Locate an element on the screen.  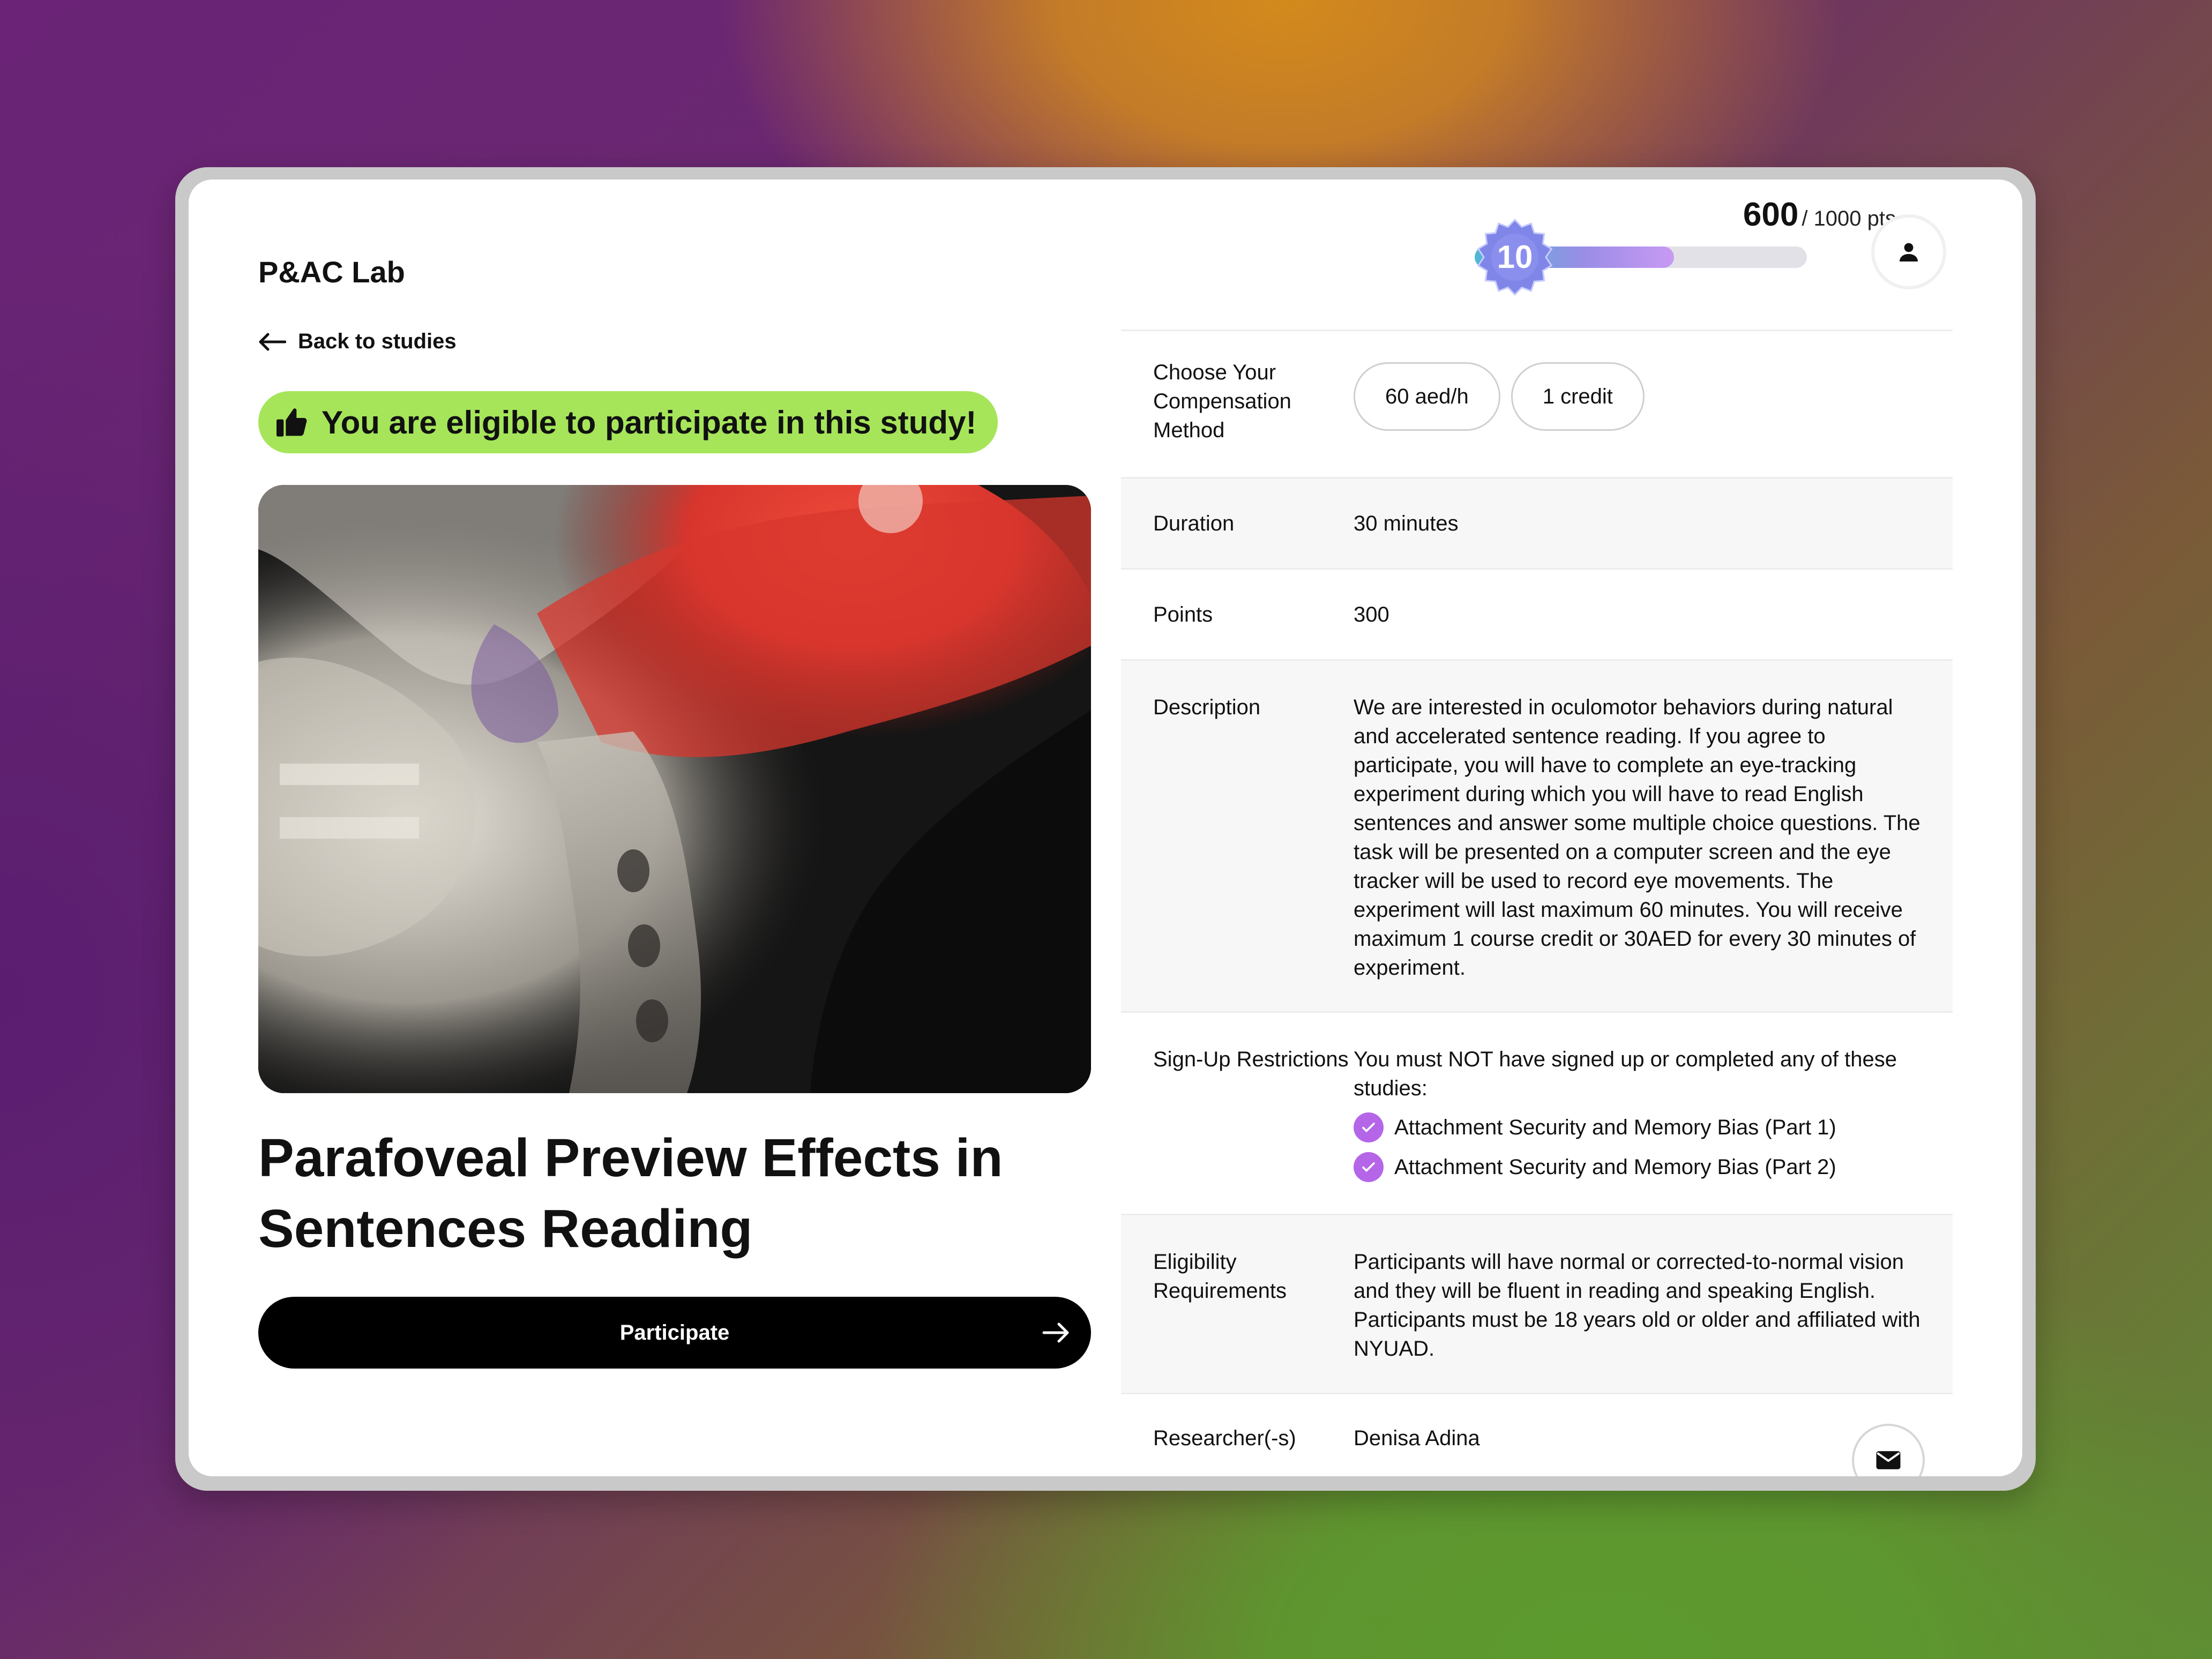
level-badge: 10 is located at coordinates (1515, 257).